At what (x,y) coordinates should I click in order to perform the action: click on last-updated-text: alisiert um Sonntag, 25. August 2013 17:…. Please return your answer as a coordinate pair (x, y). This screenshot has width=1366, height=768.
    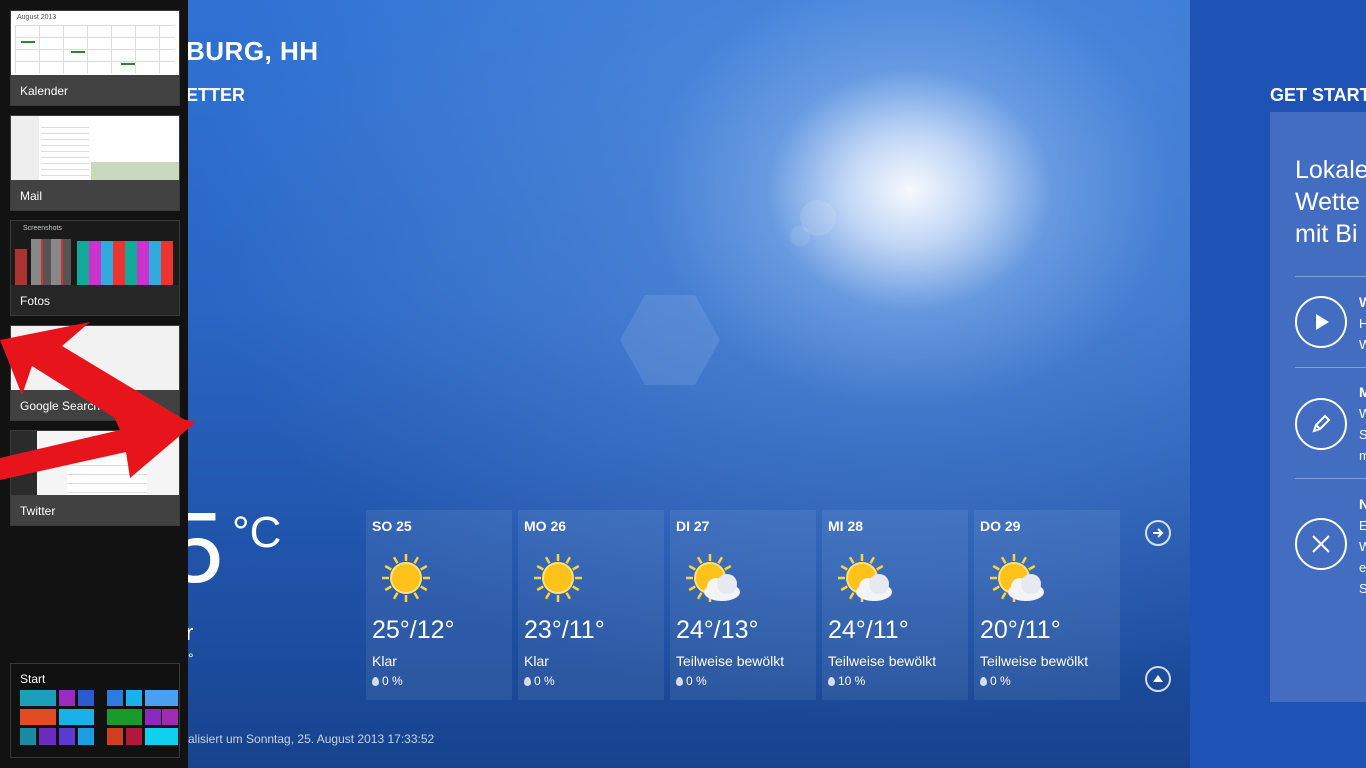
    Looking at the image, I should click on (311, 739).